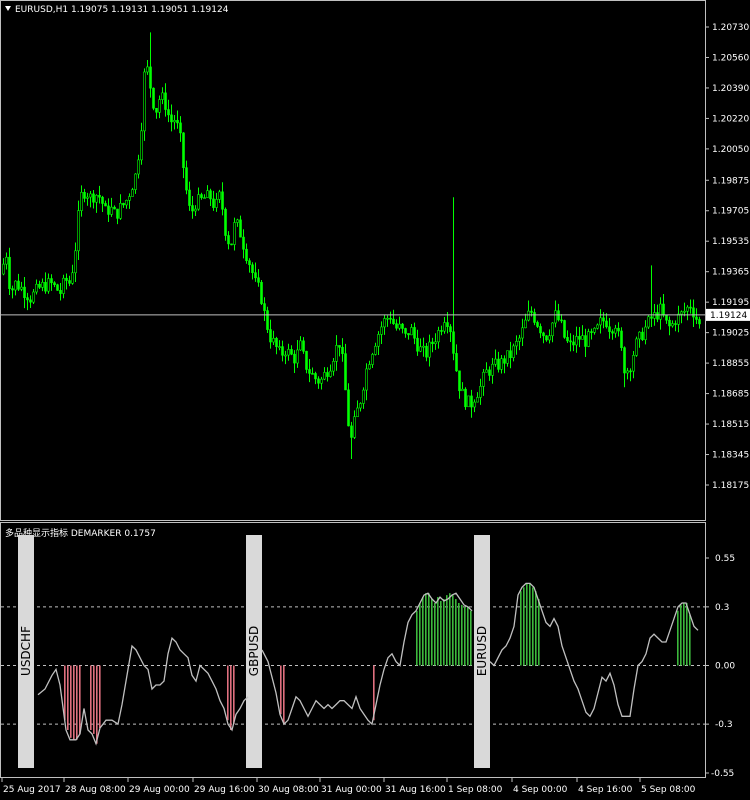  Describe the element at coordinates (725, 559) in the screenshot. I see `indicator-axis-label: 0.55` at that location.